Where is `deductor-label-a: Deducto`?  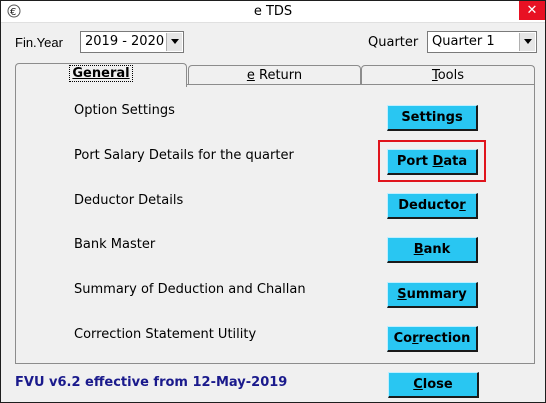
deductor-label-a: Deducto is located at coordinates (429, 205).